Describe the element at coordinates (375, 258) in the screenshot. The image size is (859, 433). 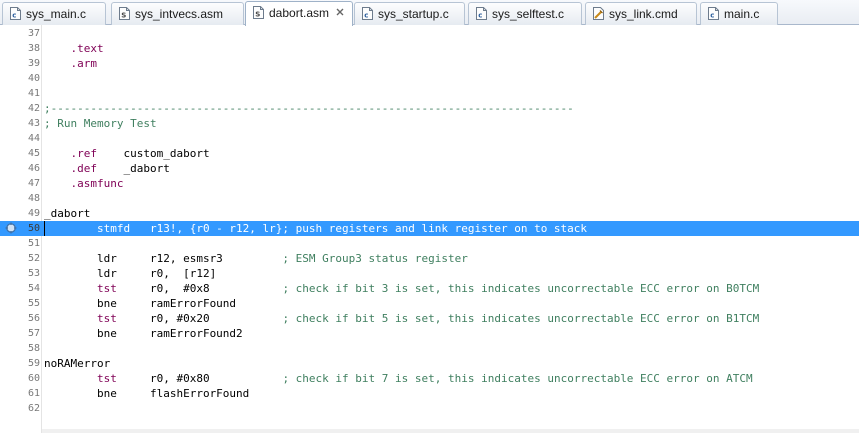
I see `comment-token: ; ESM Group3 status register` at that location.